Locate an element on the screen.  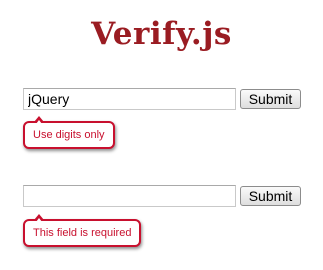
error-message-1: Use digits only is located at coordinates (69, 135).